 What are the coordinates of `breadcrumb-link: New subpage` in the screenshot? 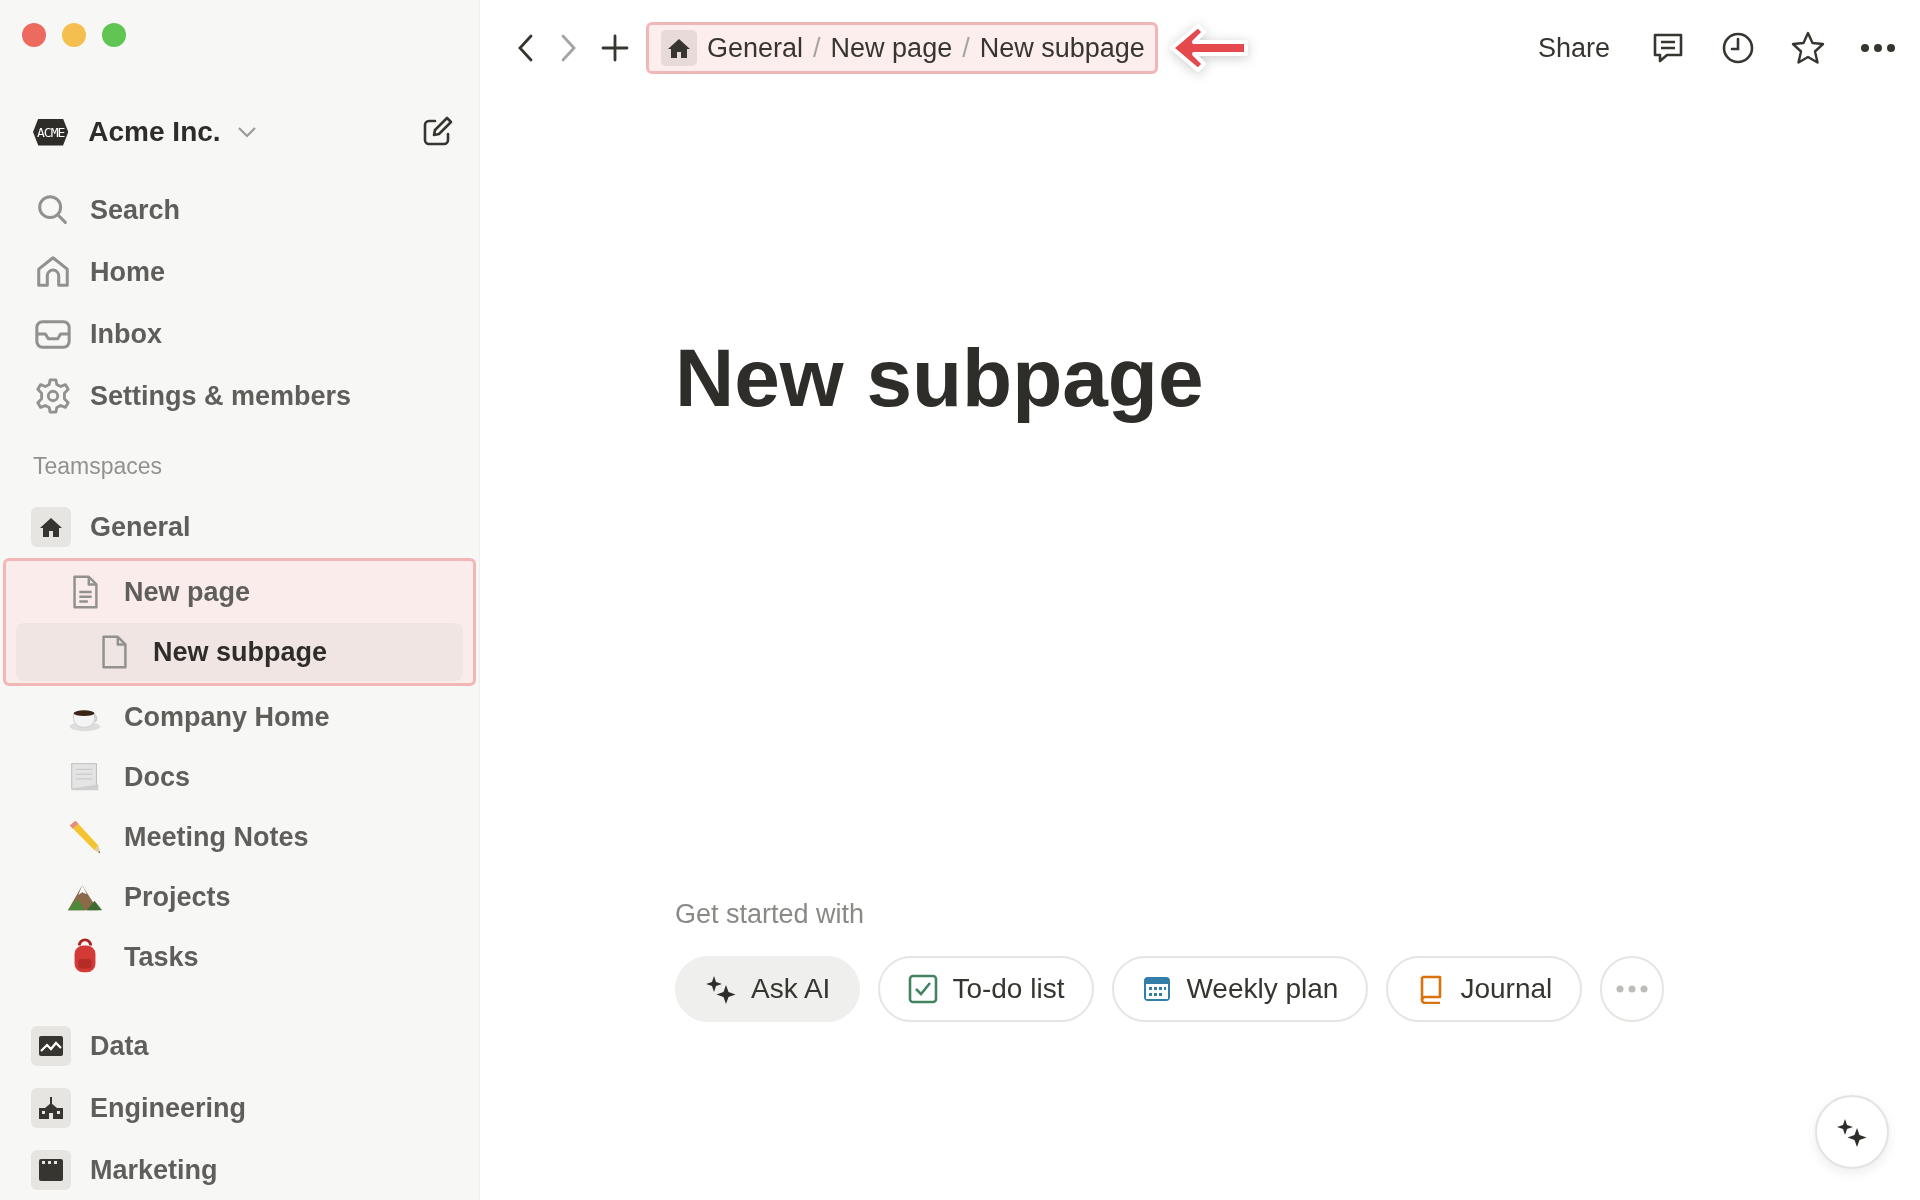 It's located at (1062, 48).